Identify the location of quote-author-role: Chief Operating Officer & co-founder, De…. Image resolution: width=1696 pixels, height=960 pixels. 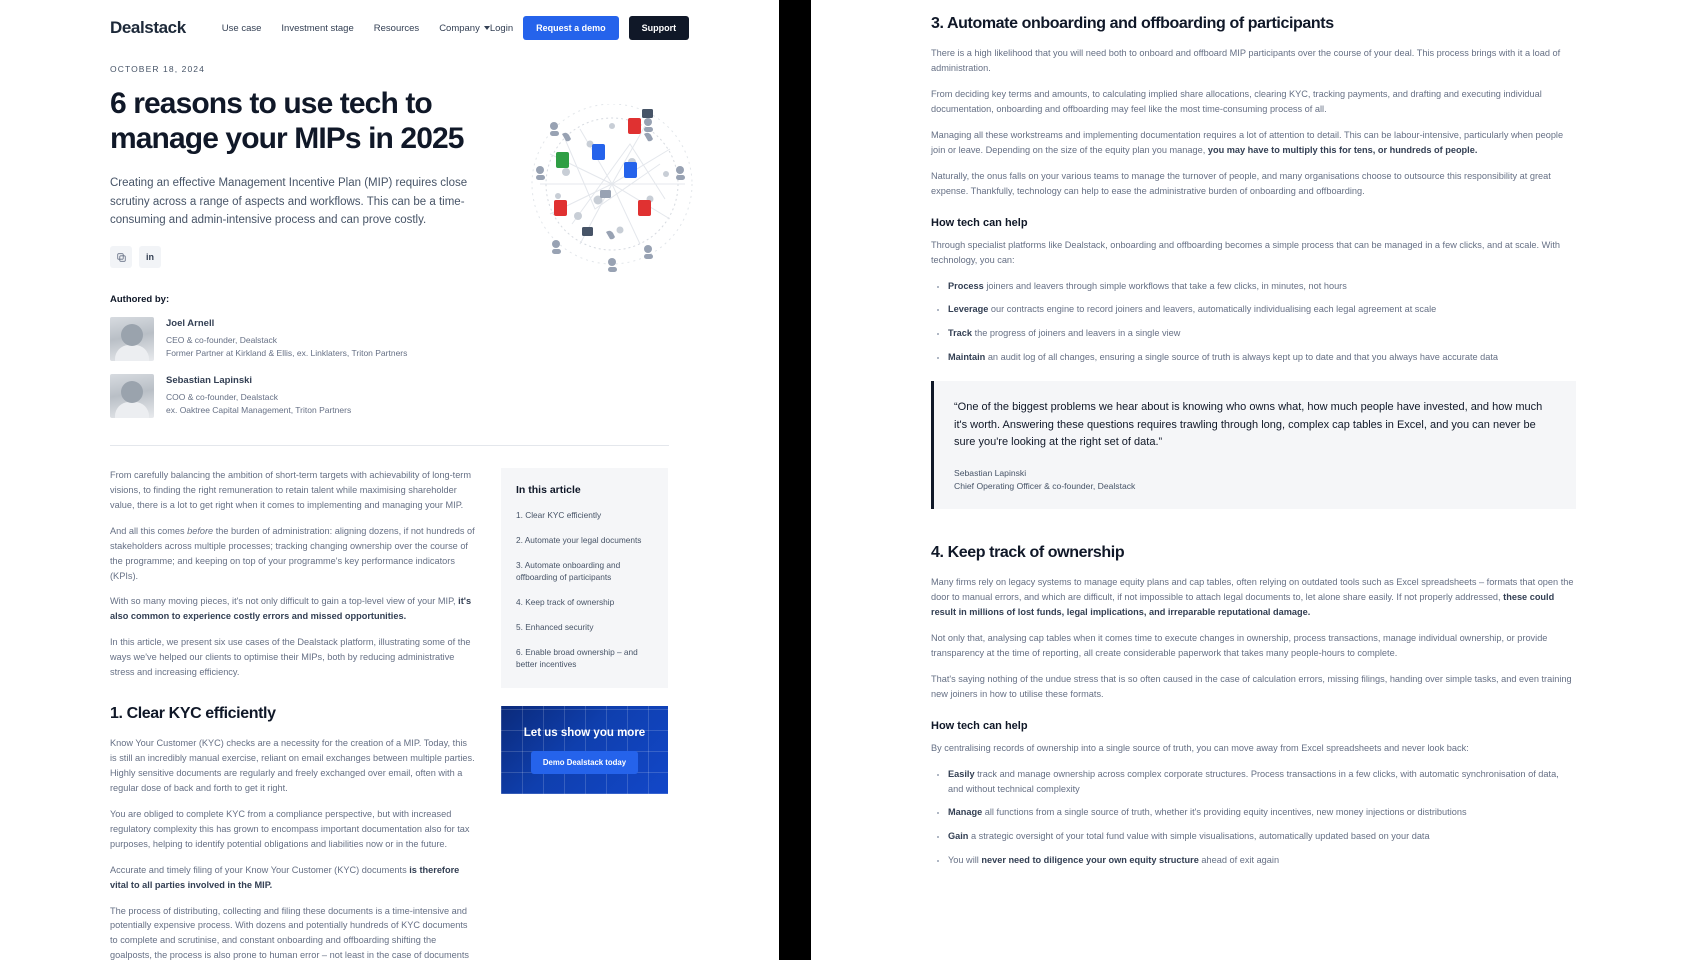
(1045, 485).